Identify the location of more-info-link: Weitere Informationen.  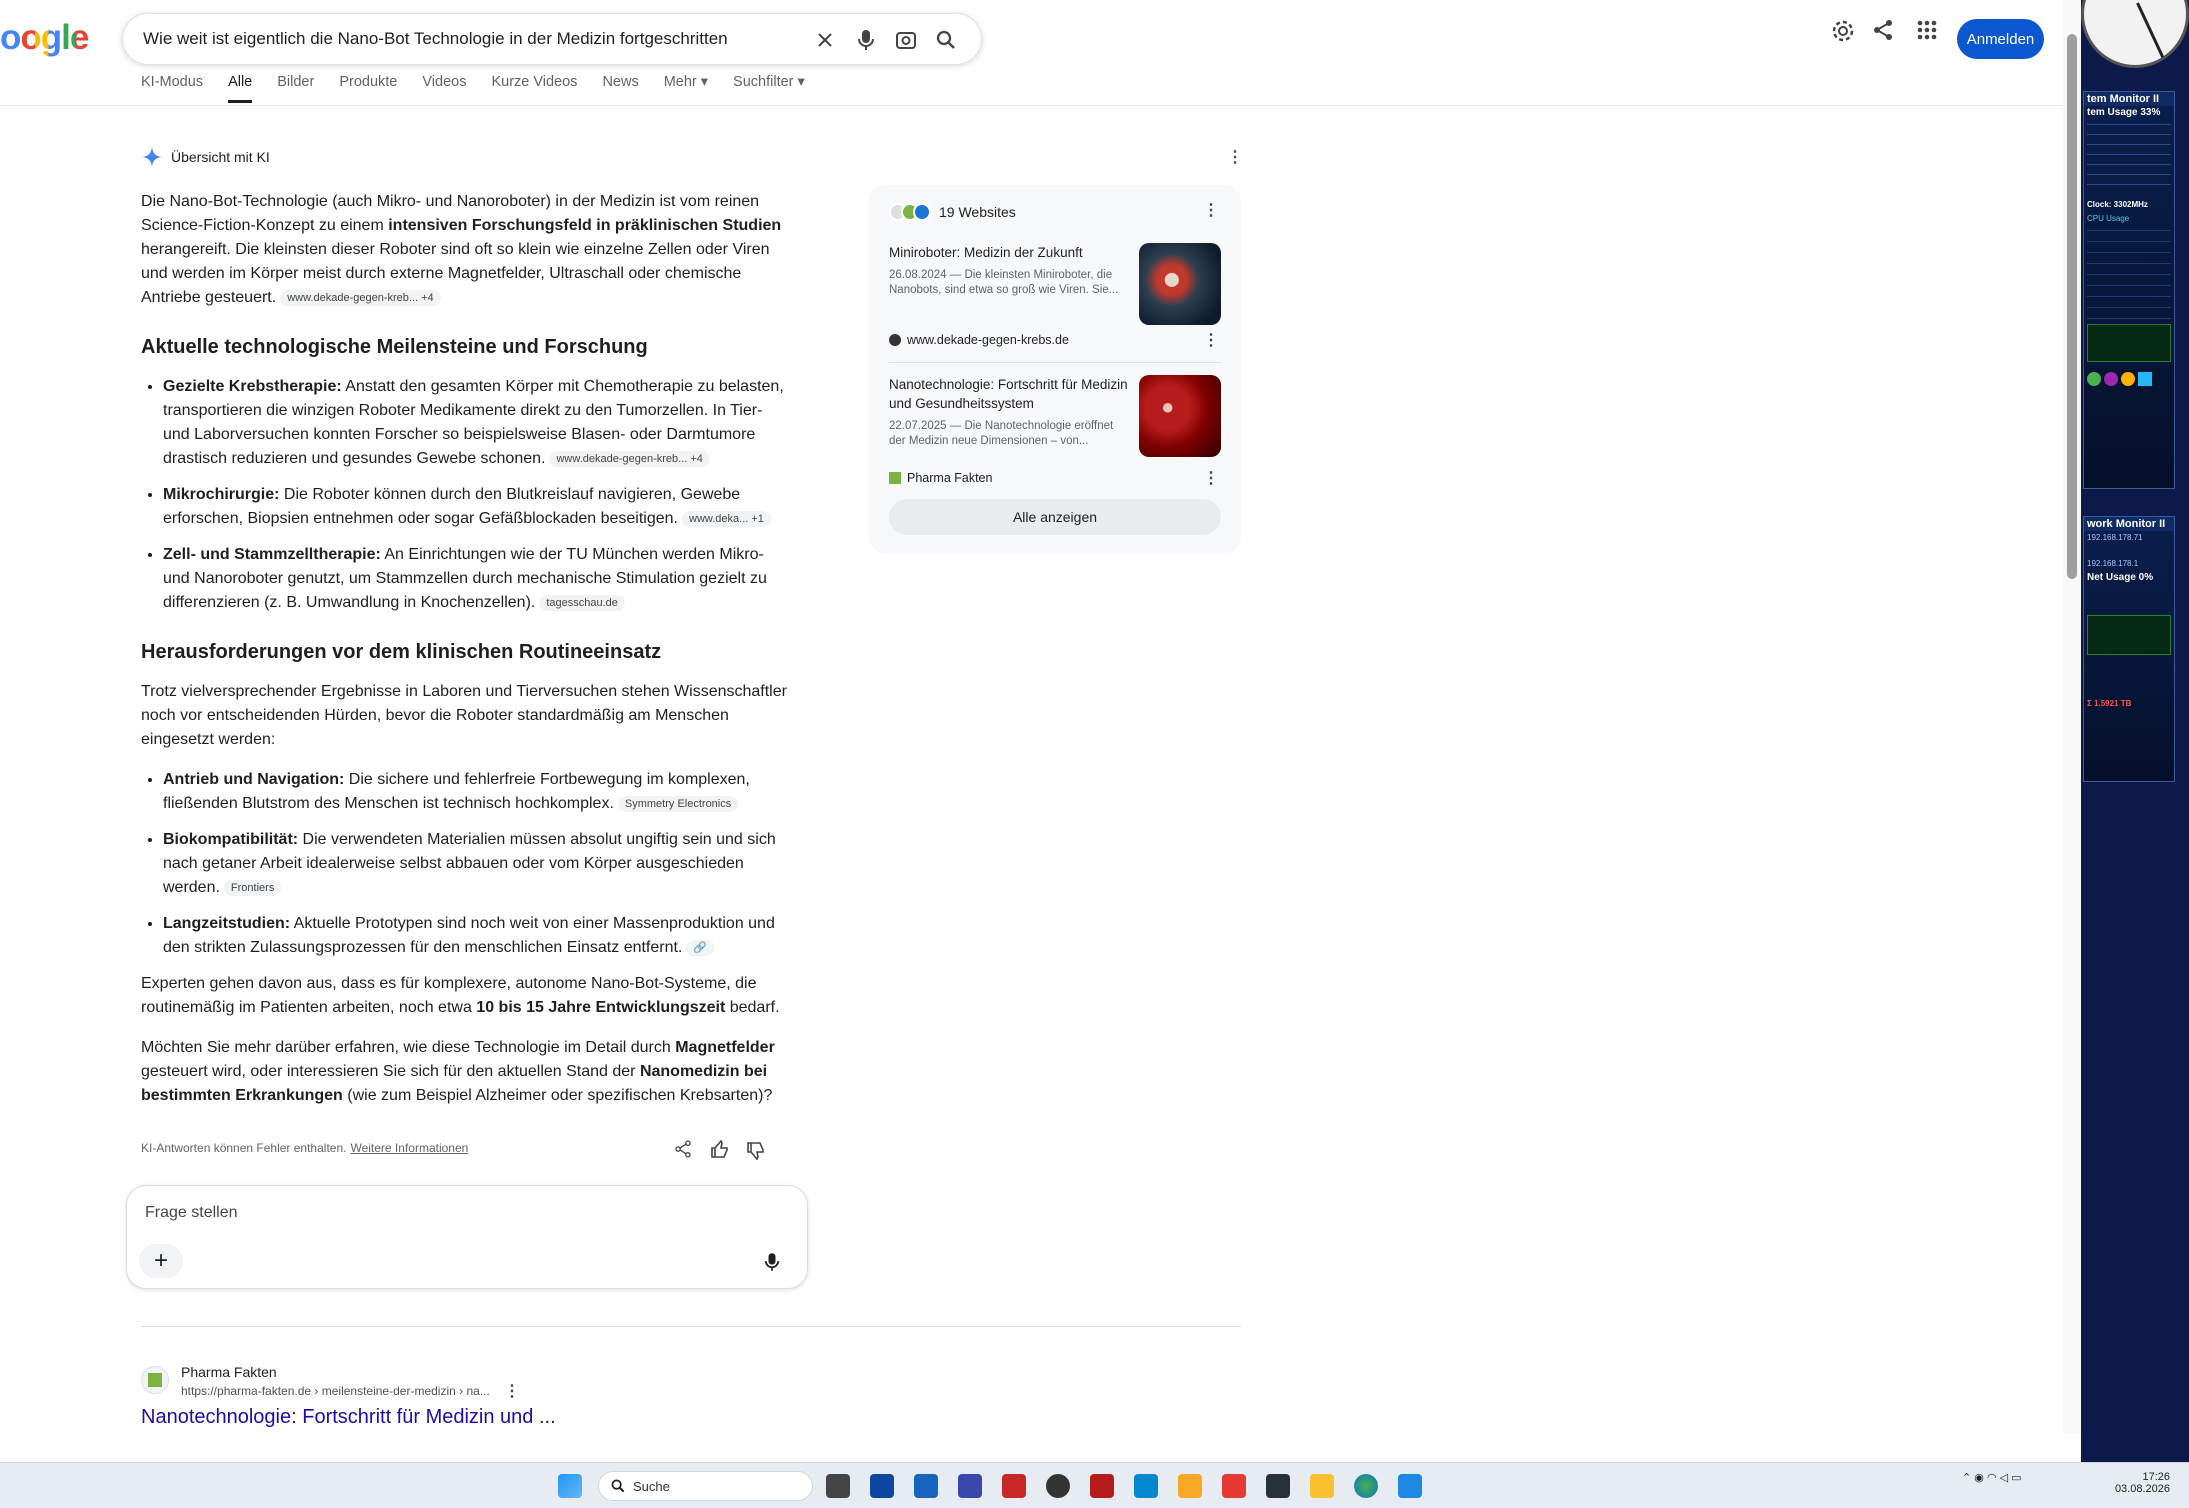
(409, 1148).